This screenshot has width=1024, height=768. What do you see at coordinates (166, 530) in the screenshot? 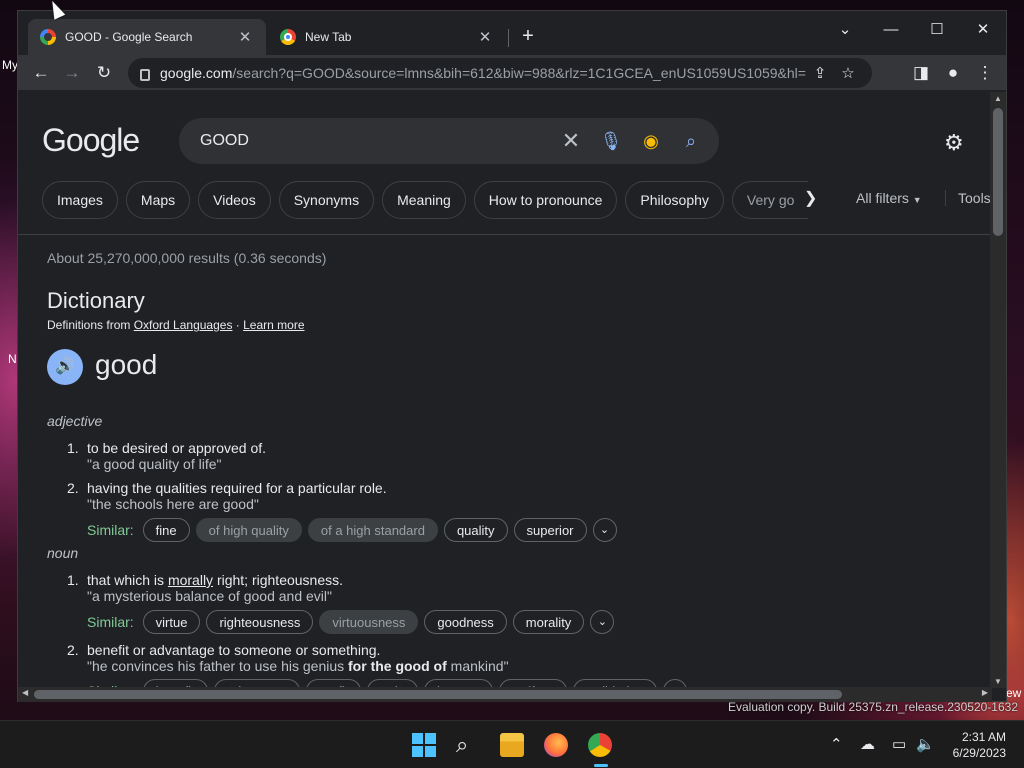
I see `similar-chip: fine` at bounding box center [166, 530].